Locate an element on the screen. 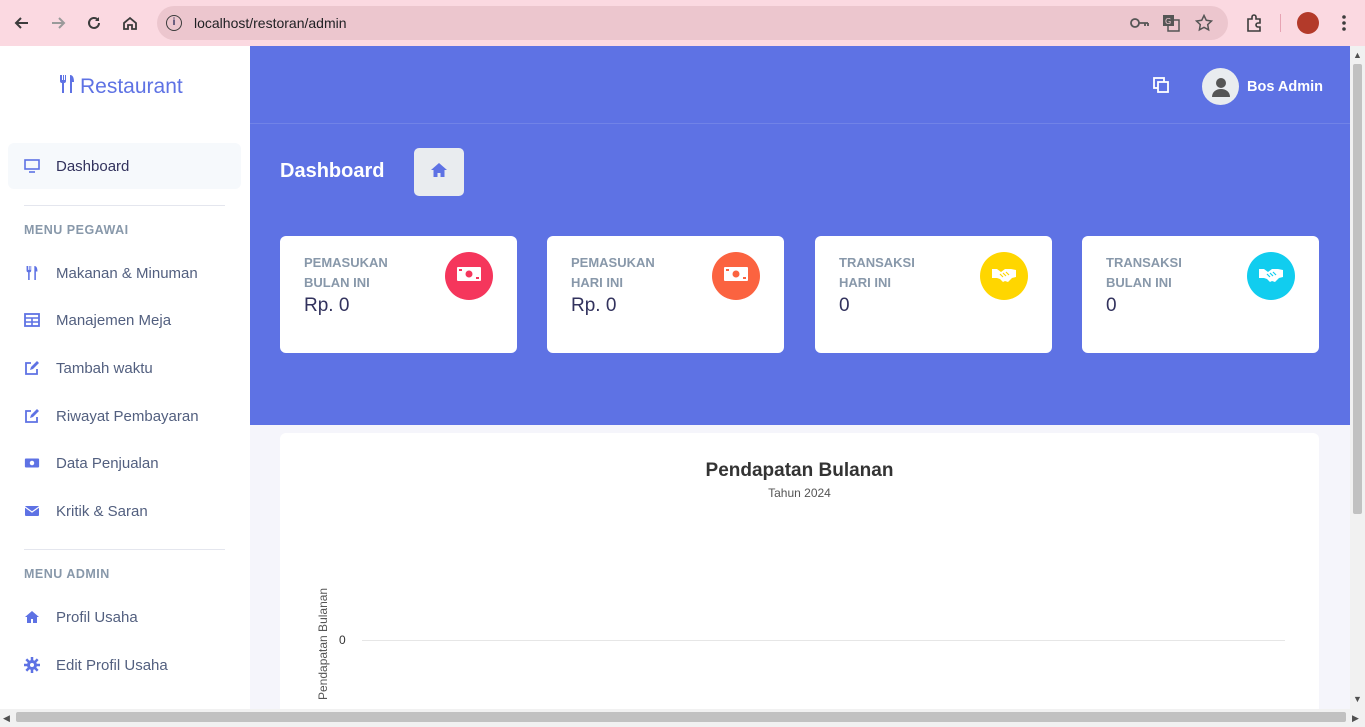 This screenshot has height=727, width=1365. card-title: TRANSAKSI BULAN INI is located at coordinates (1144, 272).